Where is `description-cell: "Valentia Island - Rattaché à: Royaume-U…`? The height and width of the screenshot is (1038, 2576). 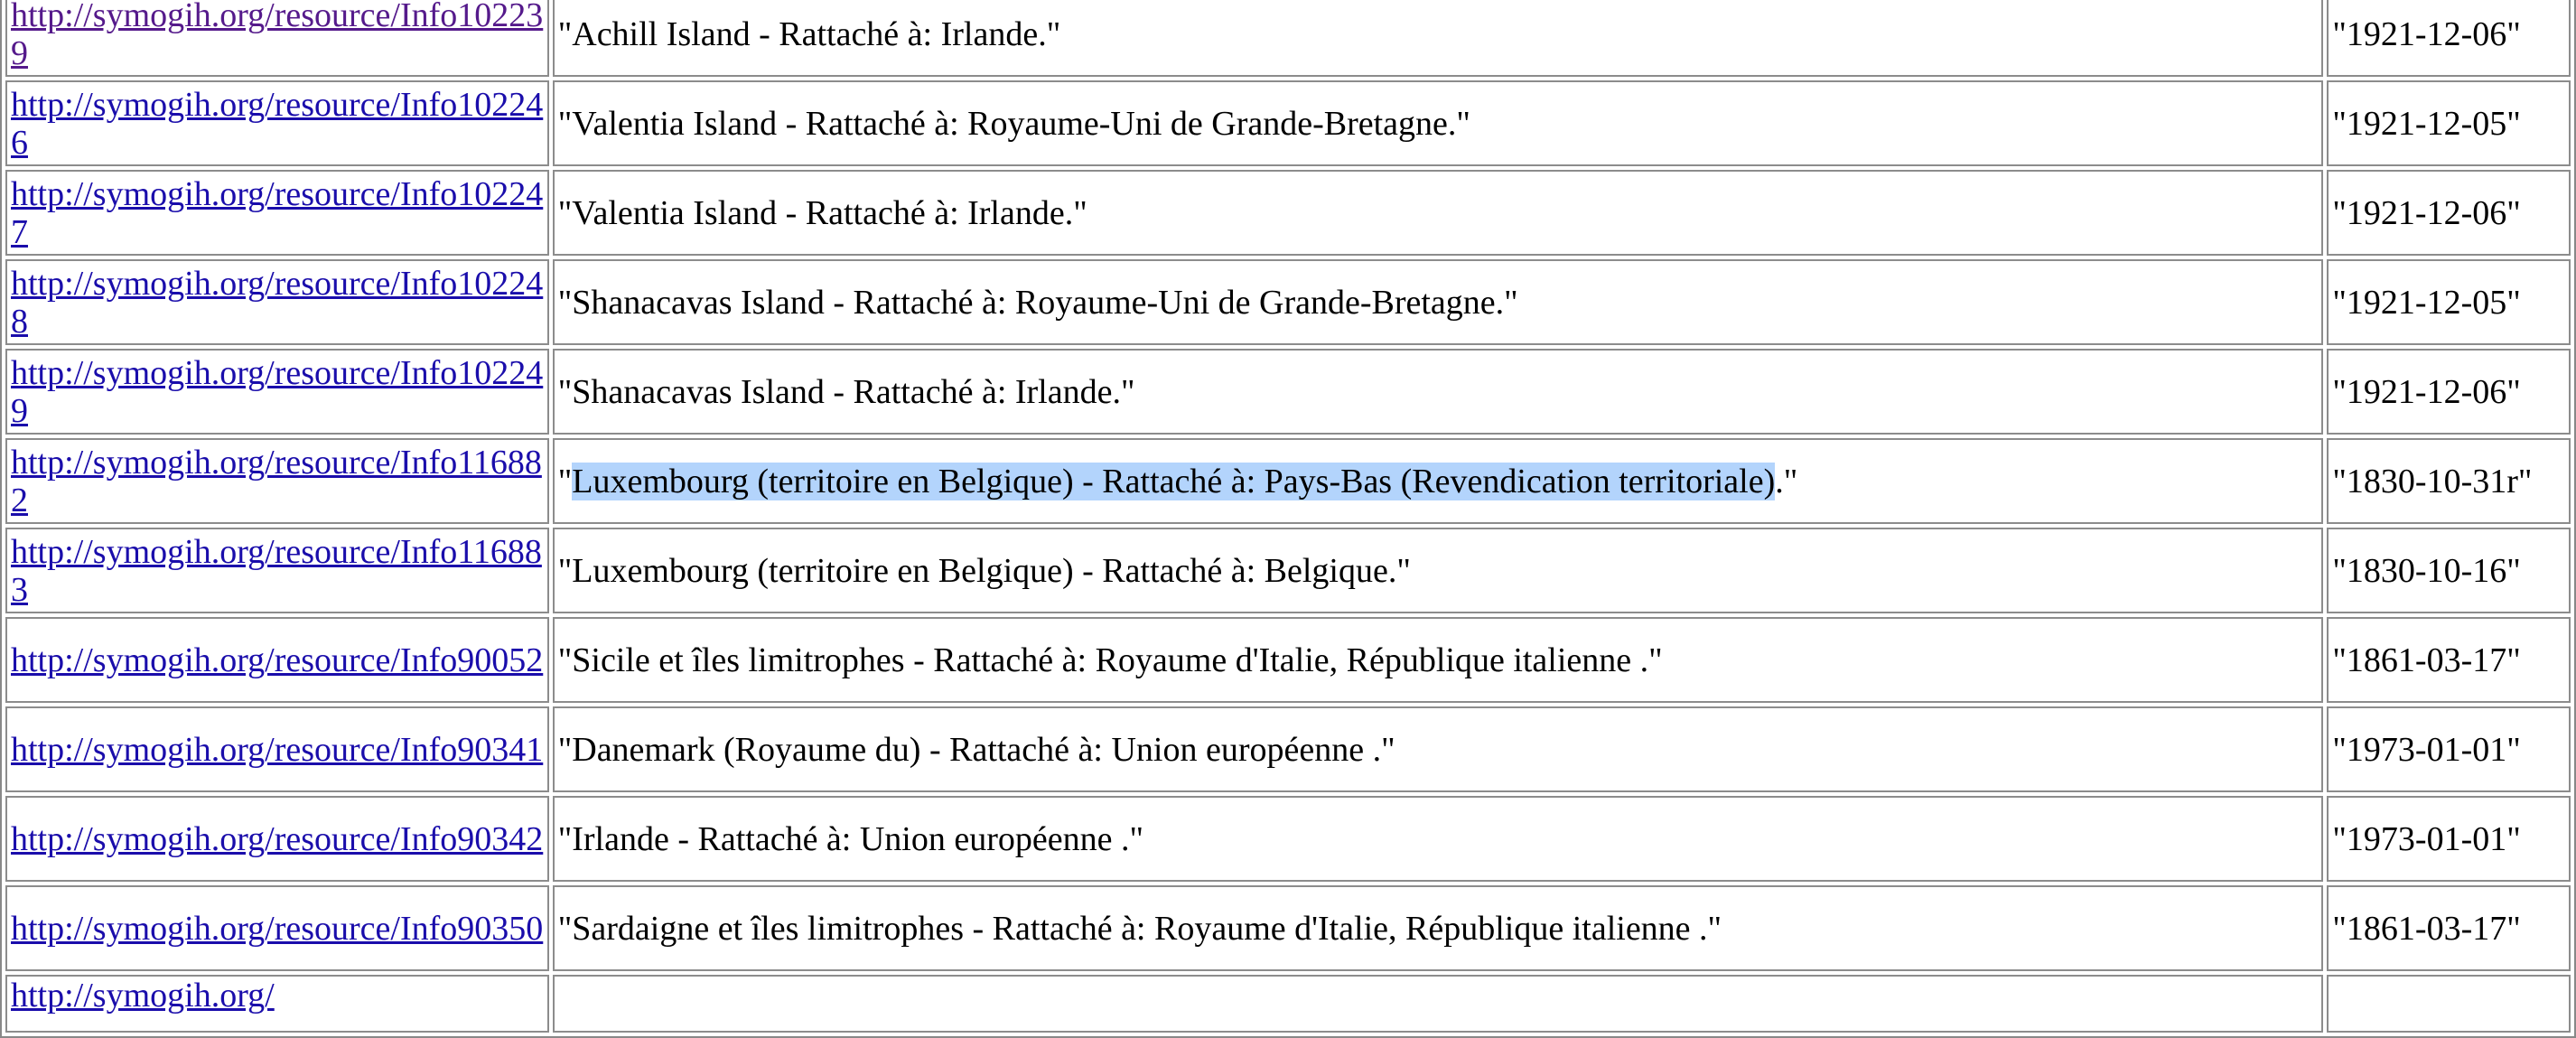 description-cell: "Valentia Island - Rattaché à: Royaume-U… is located at coordinates (1438, 123).